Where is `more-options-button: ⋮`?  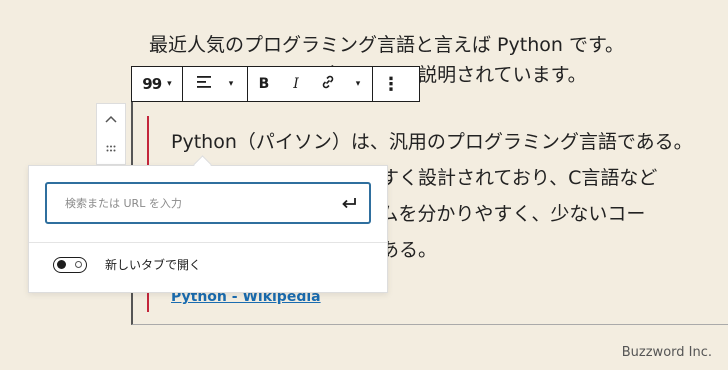
more-options-button: ⋮ is located at coordinates (391, 84).